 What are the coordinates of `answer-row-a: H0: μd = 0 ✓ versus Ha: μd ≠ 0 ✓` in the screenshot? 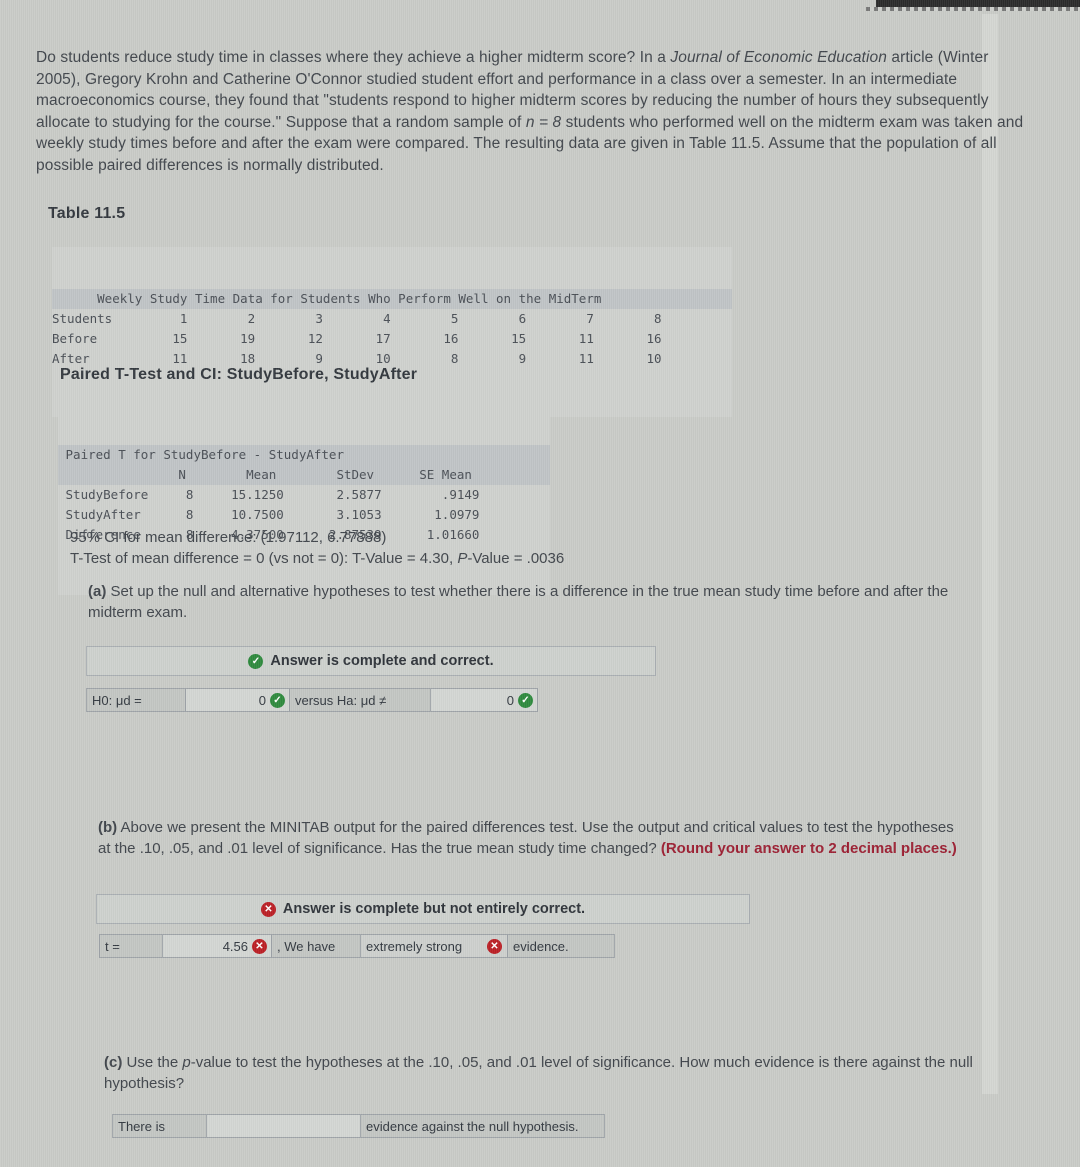 It's located at (312, 700).